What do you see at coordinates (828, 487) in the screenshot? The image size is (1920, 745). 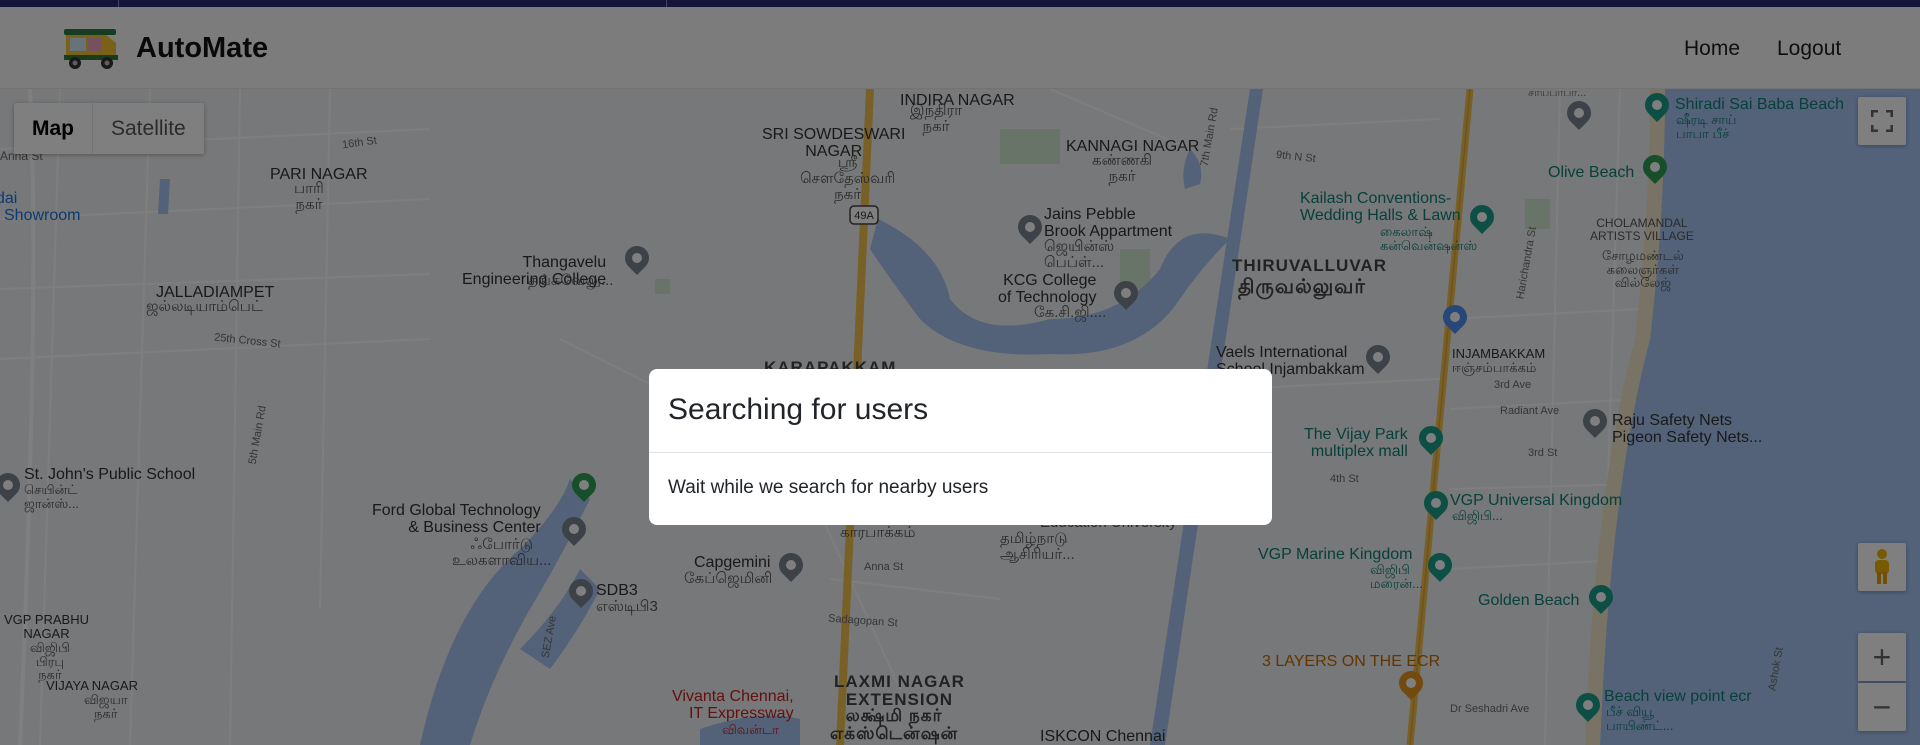 I see `modal-body-text: Wait while we search for nearby users` at bounding box center [828, 487].